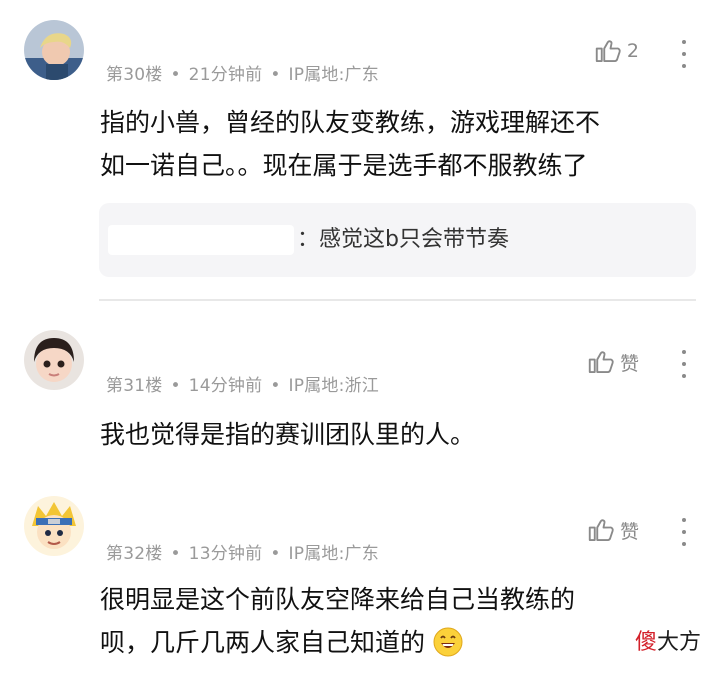 This screenshot has width=719, height=682. What do you see at coordinates (134, 75) in the screenshot?
I see `floor-number: 第30楼` at bounding box center [134, 75].